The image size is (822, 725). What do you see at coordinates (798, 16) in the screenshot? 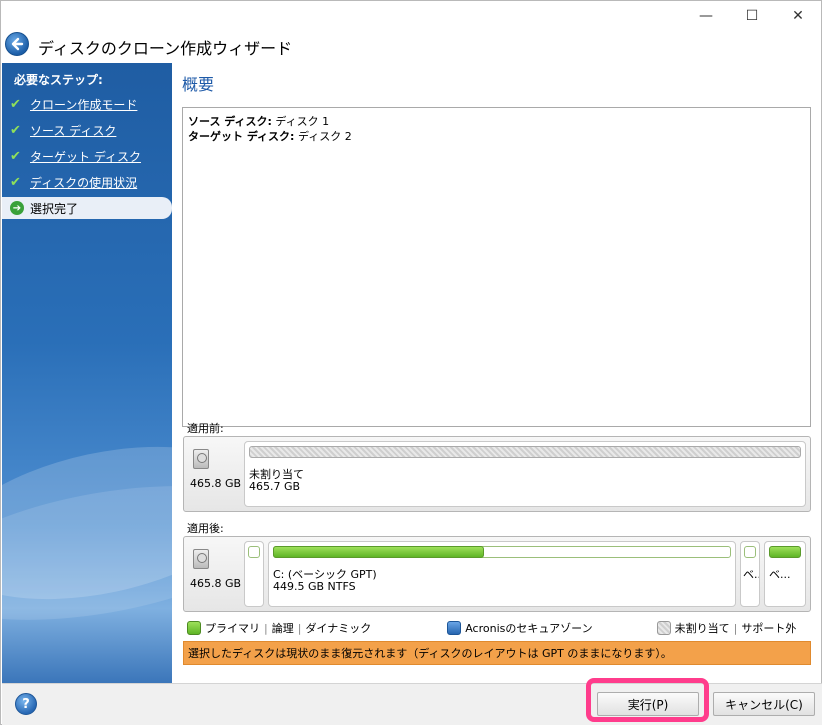
I see `close-button: ✕` at bounding box center [798, 16].